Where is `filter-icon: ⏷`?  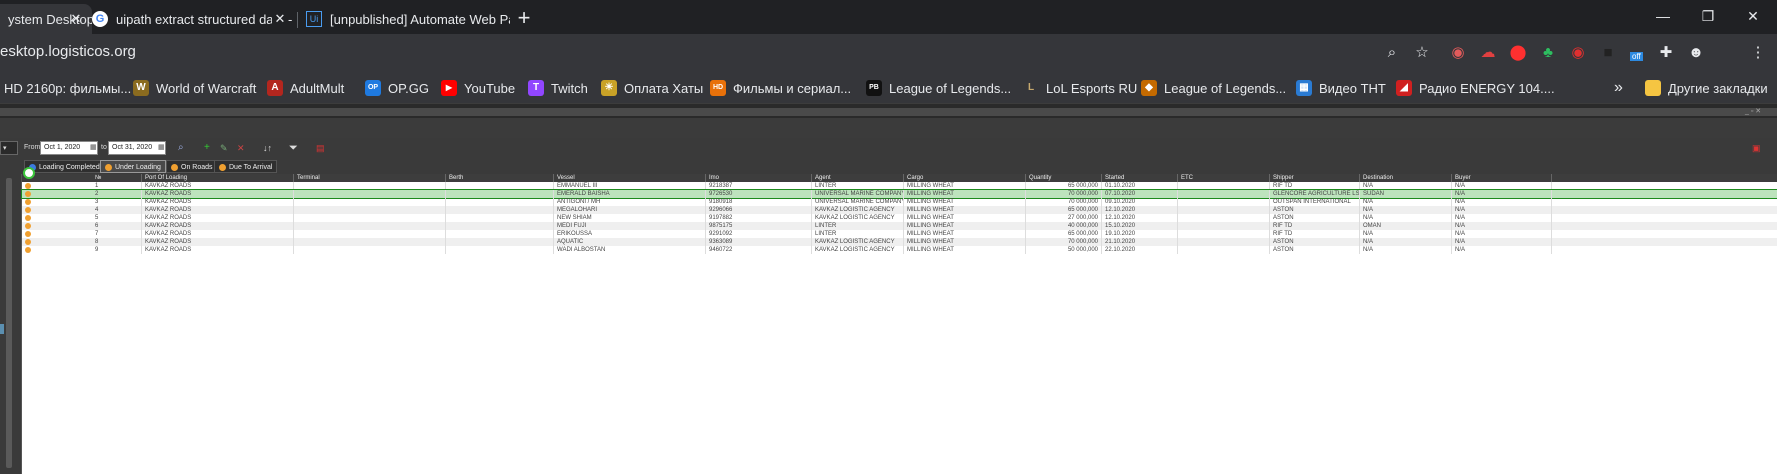
filter-icon: ⏷ is located at coordinates (293, 148).